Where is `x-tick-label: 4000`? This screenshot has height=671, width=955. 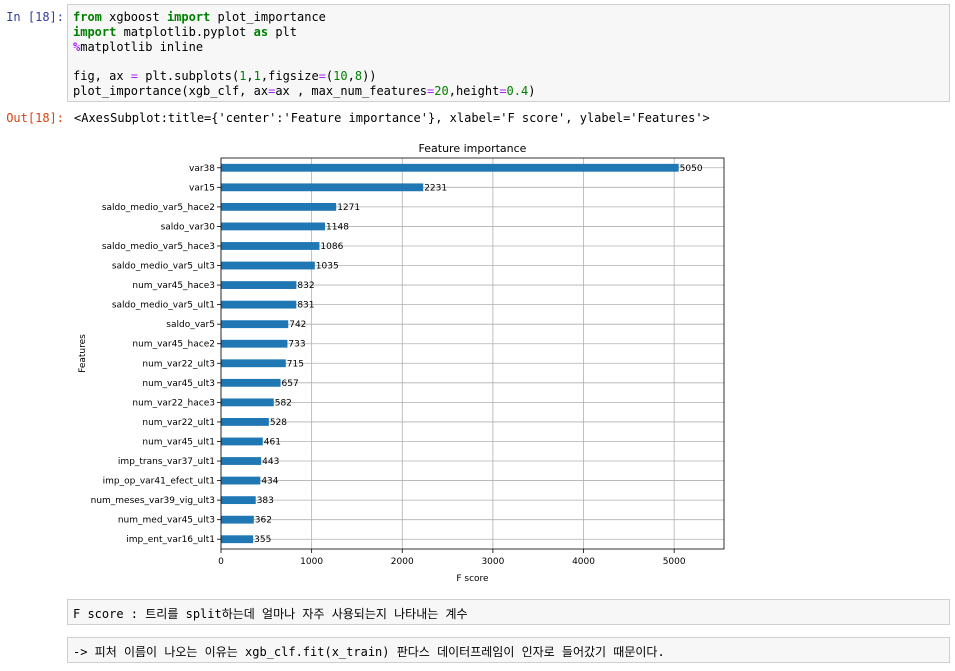 x-tick-label: 4000 is located at coordinates (583, 562).